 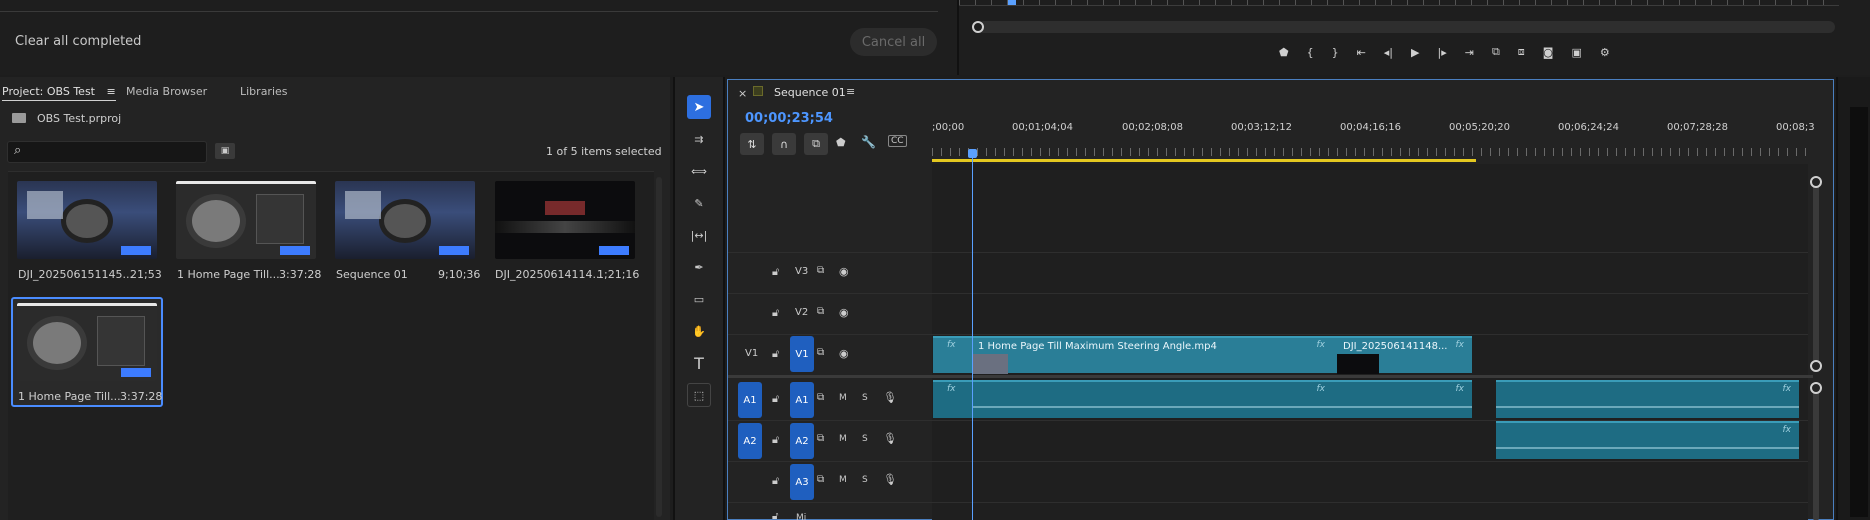 I want to click on audio-tracks-scrollbar, so click(x=1816, y=451).